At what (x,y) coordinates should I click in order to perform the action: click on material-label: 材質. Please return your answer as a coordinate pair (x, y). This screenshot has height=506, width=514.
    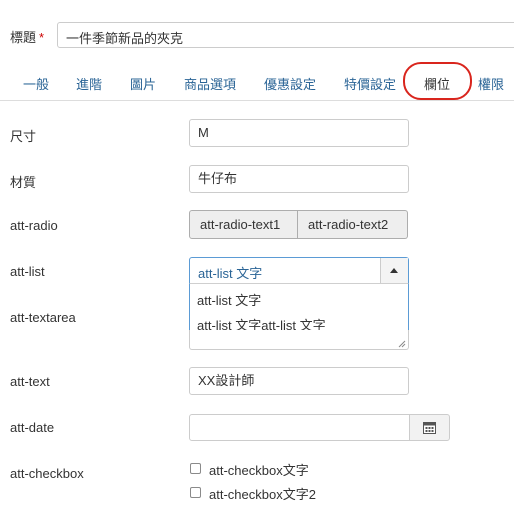
    Looking at the image, I should click on (23, 182).